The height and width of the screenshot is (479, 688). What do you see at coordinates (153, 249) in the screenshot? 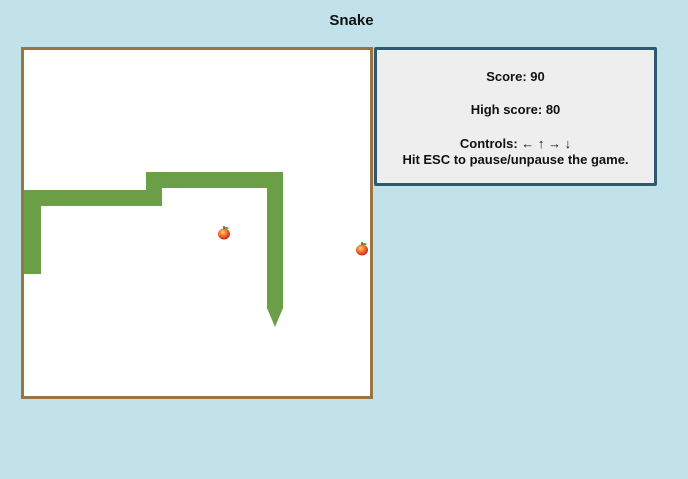
I see `snake` at bounding box center [153, 249].